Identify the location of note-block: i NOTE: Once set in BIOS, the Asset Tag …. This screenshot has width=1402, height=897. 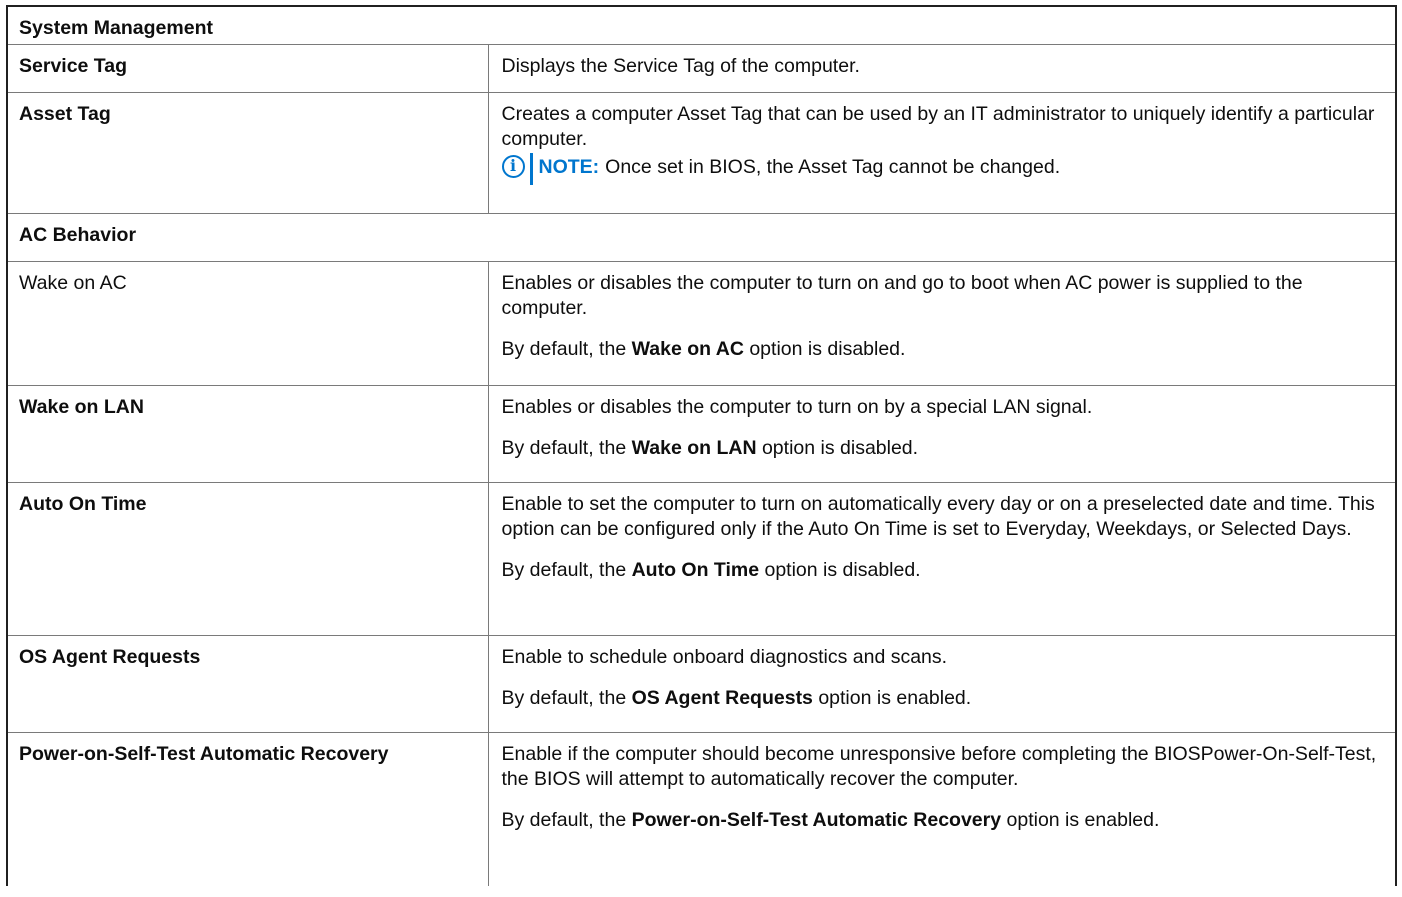
(944, 168).